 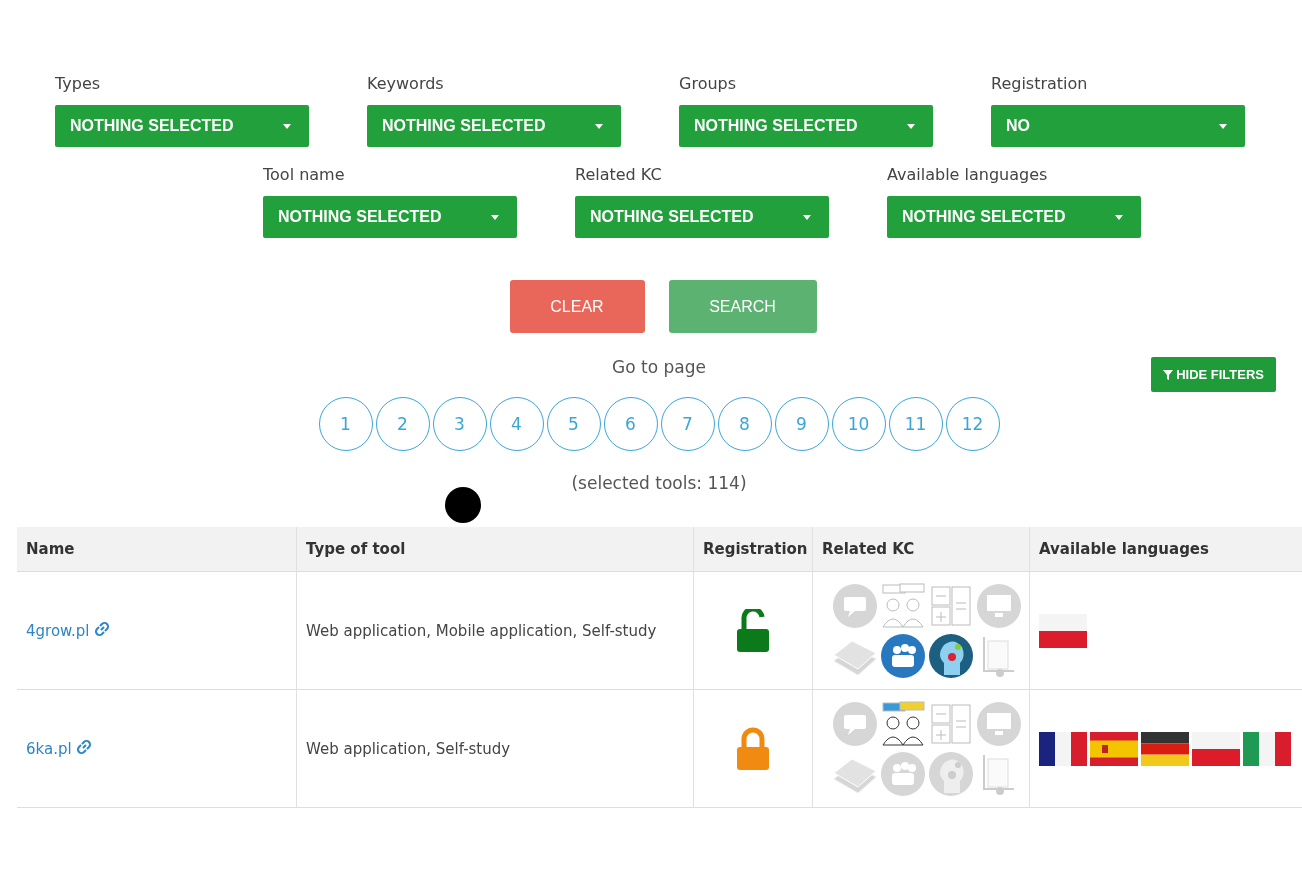 I want to click on column-header: Type of tool, so click(x=494, y=549).